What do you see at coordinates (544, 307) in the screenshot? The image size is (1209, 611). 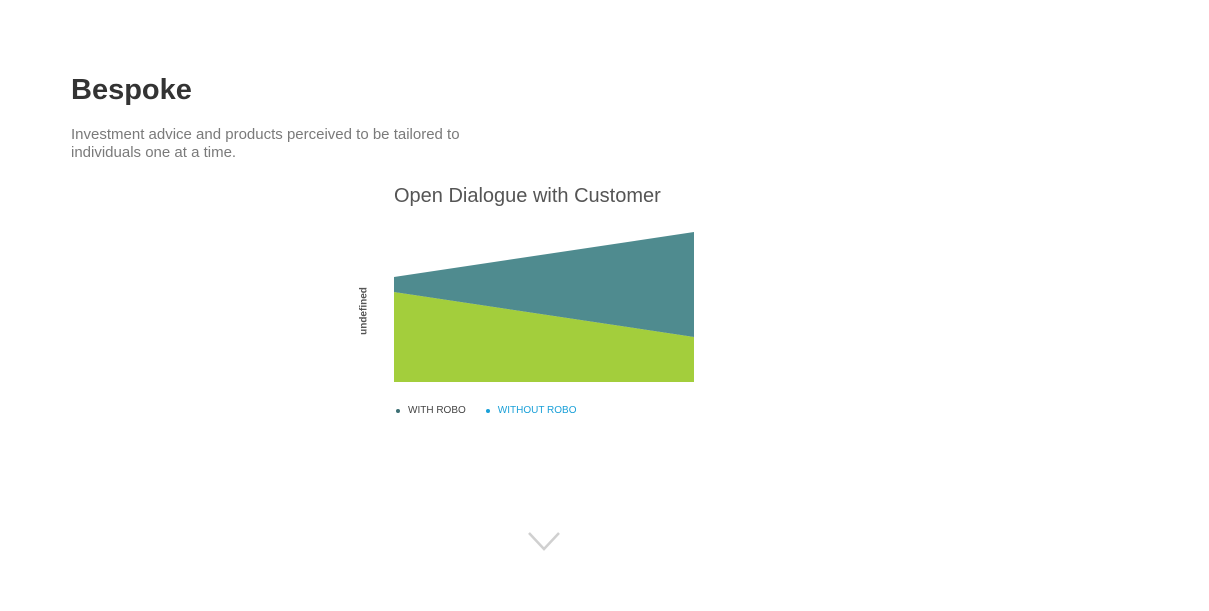 I see `chart-plot` at bounding box center [544, 307].